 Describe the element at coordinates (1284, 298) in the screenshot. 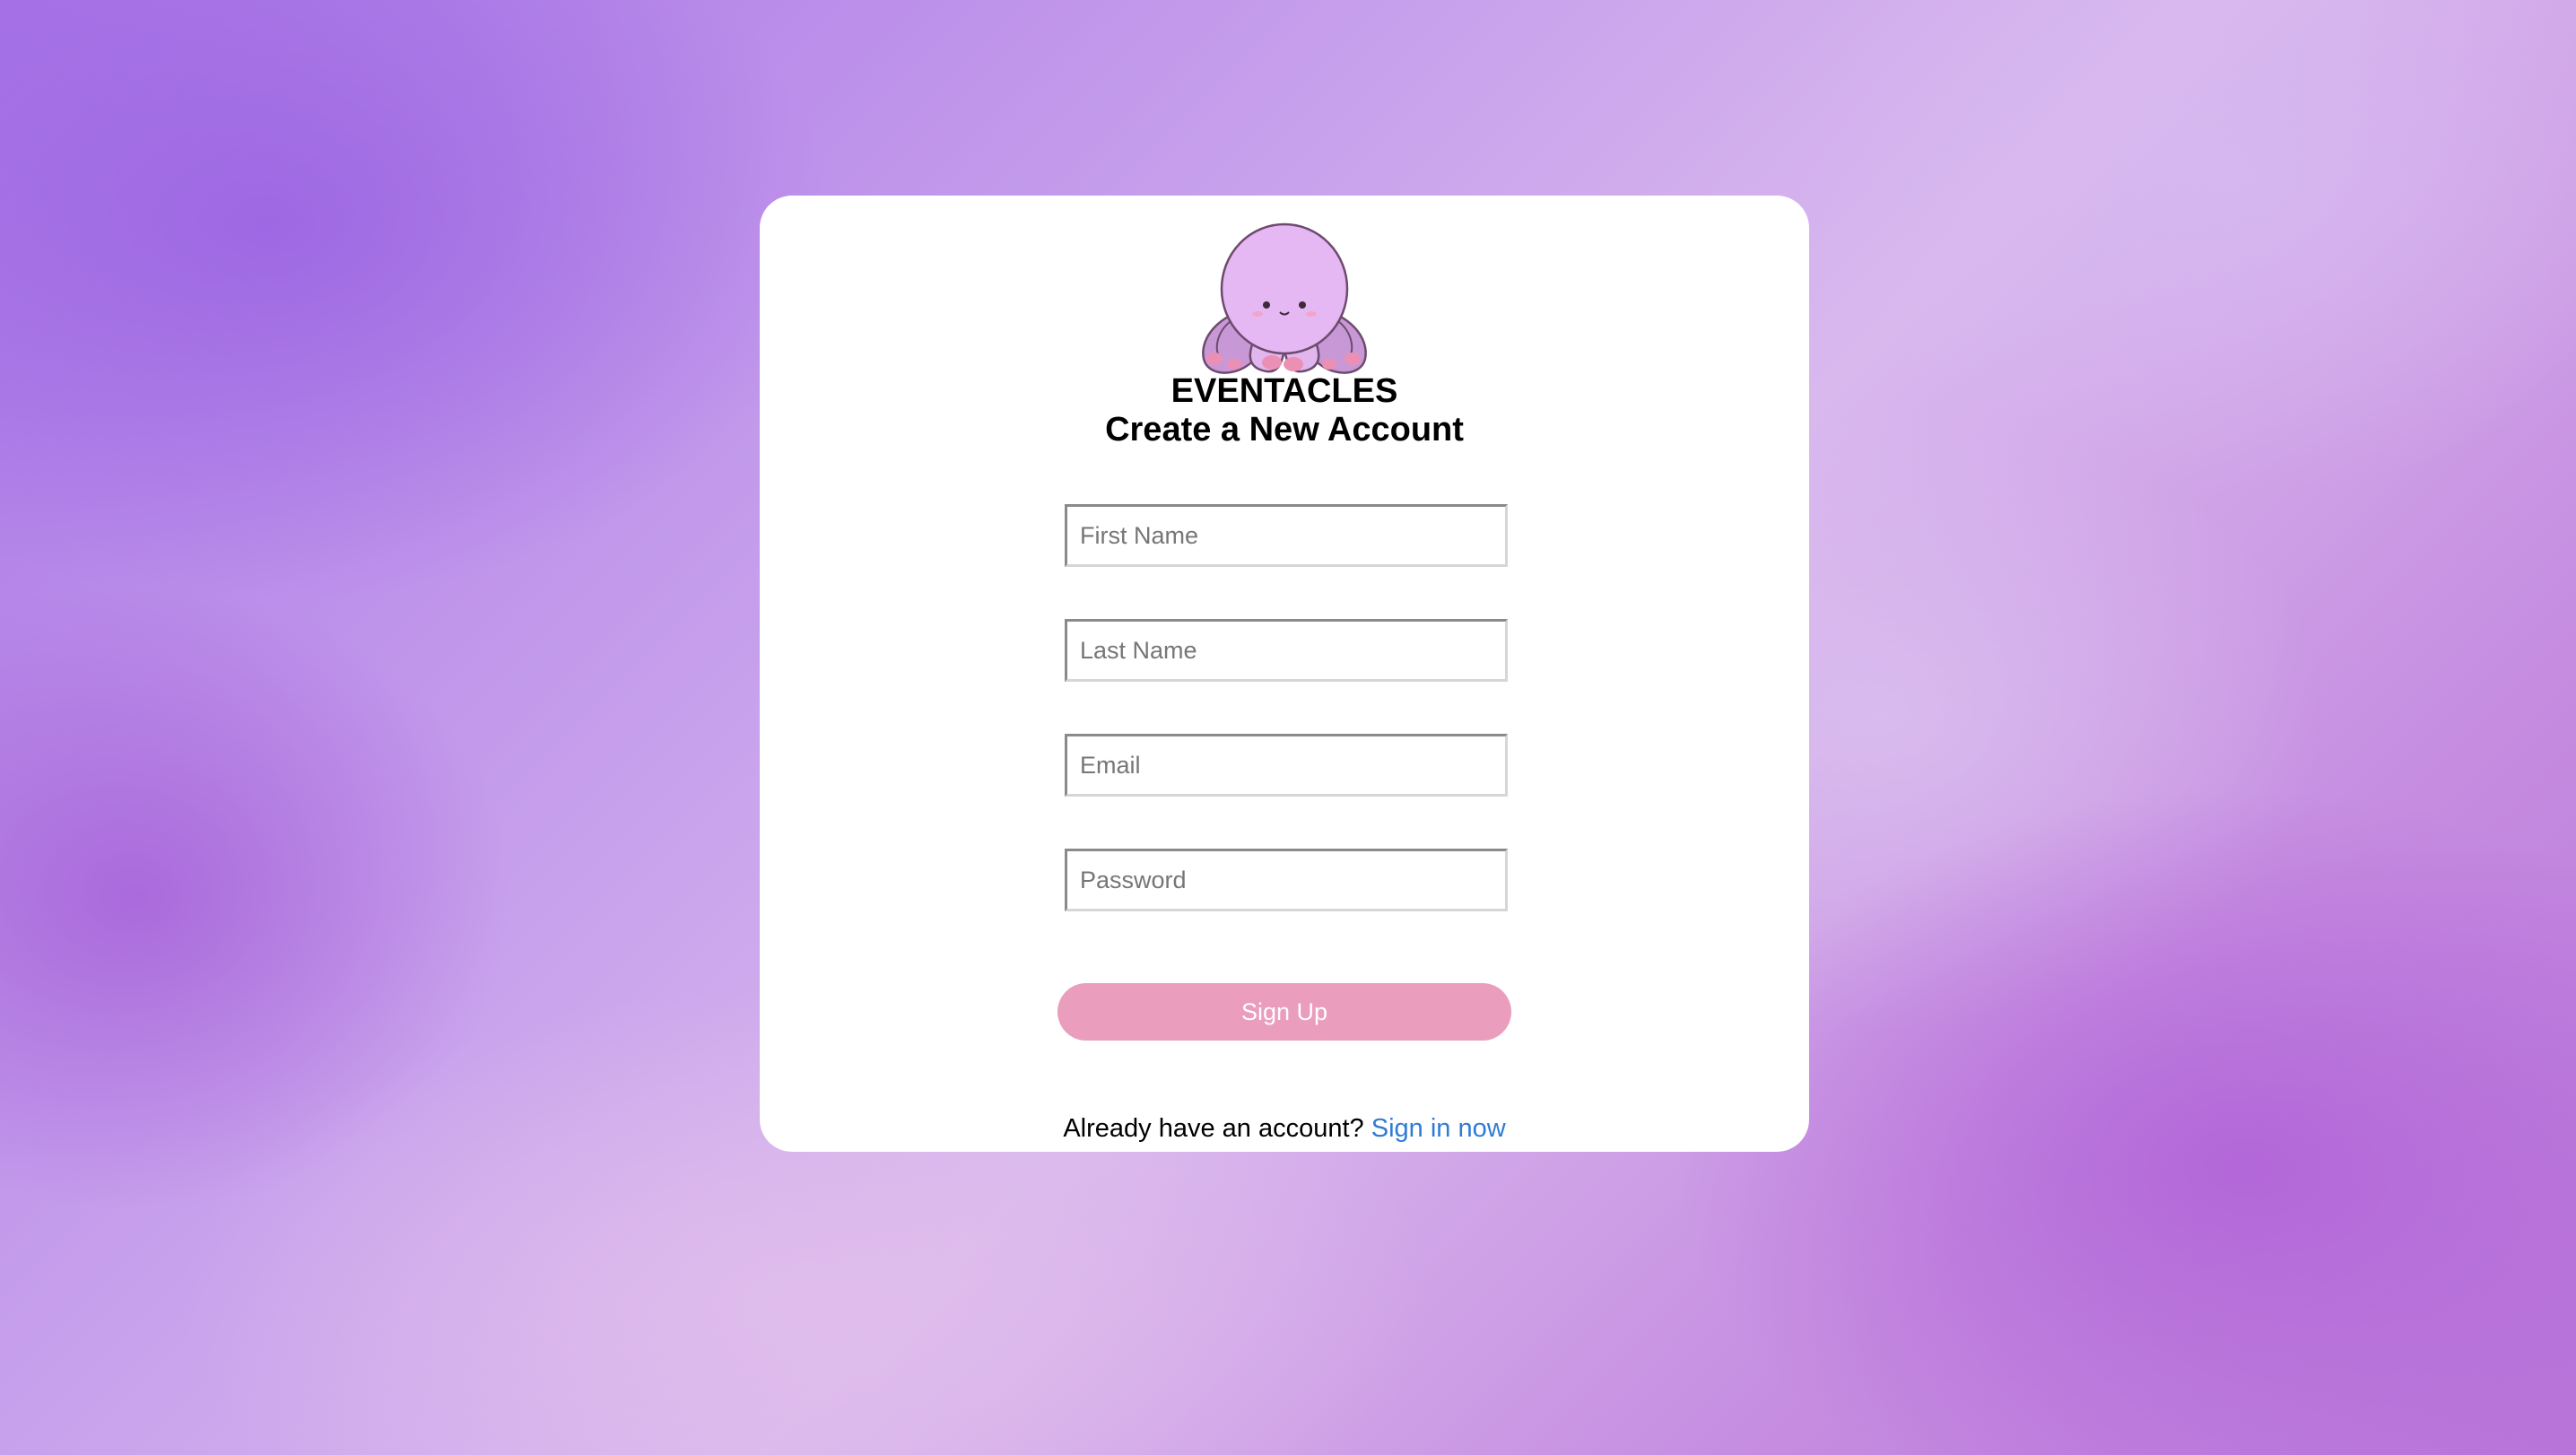

I see `octopus-icon` at that location.